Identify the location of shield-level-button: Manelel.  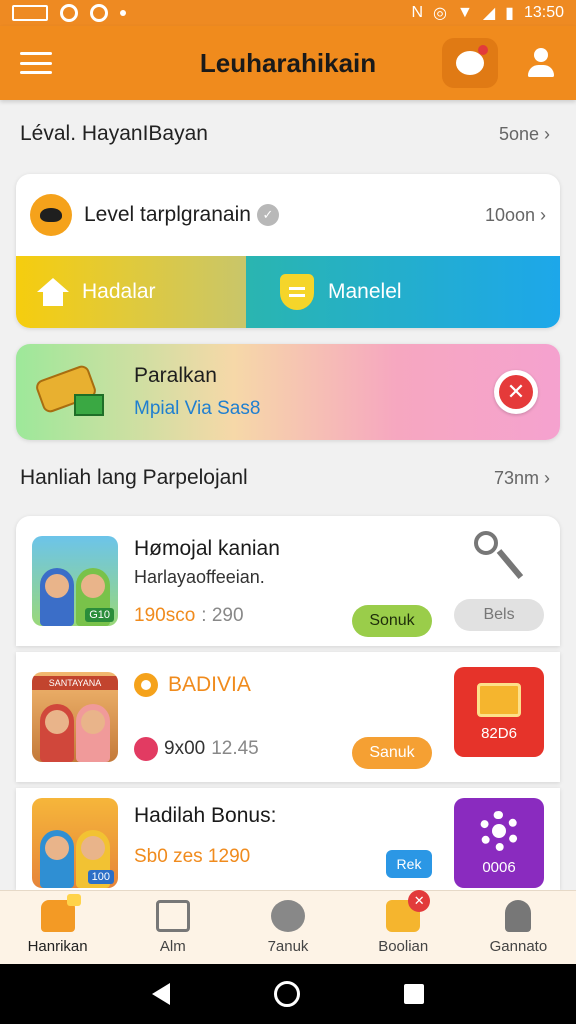
(403, 292).